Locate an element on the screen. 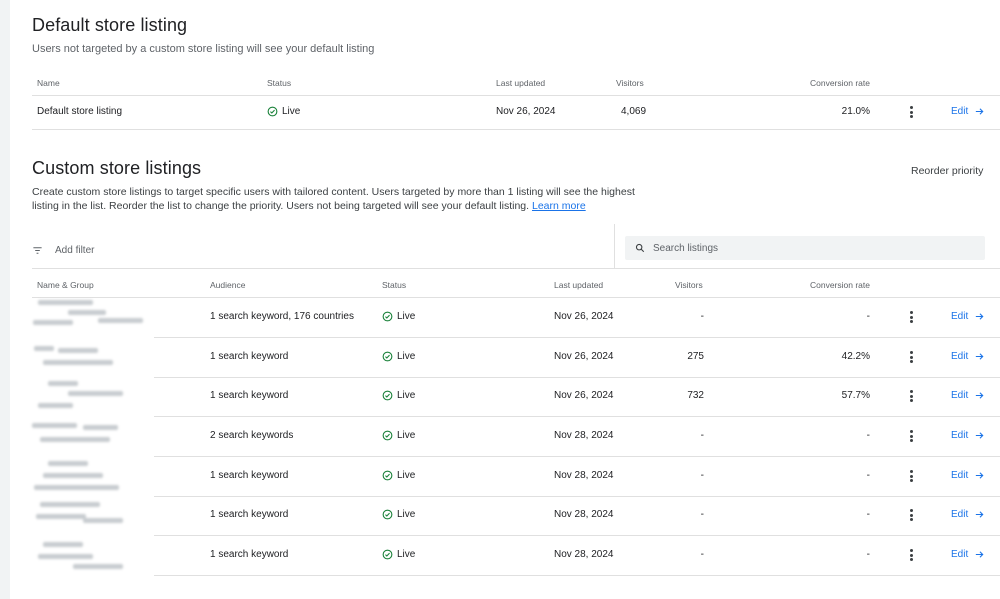 The height and width of the screenshot is (599, 1000). column-header-visitors: Visitors is located at coordinates (630, 83).